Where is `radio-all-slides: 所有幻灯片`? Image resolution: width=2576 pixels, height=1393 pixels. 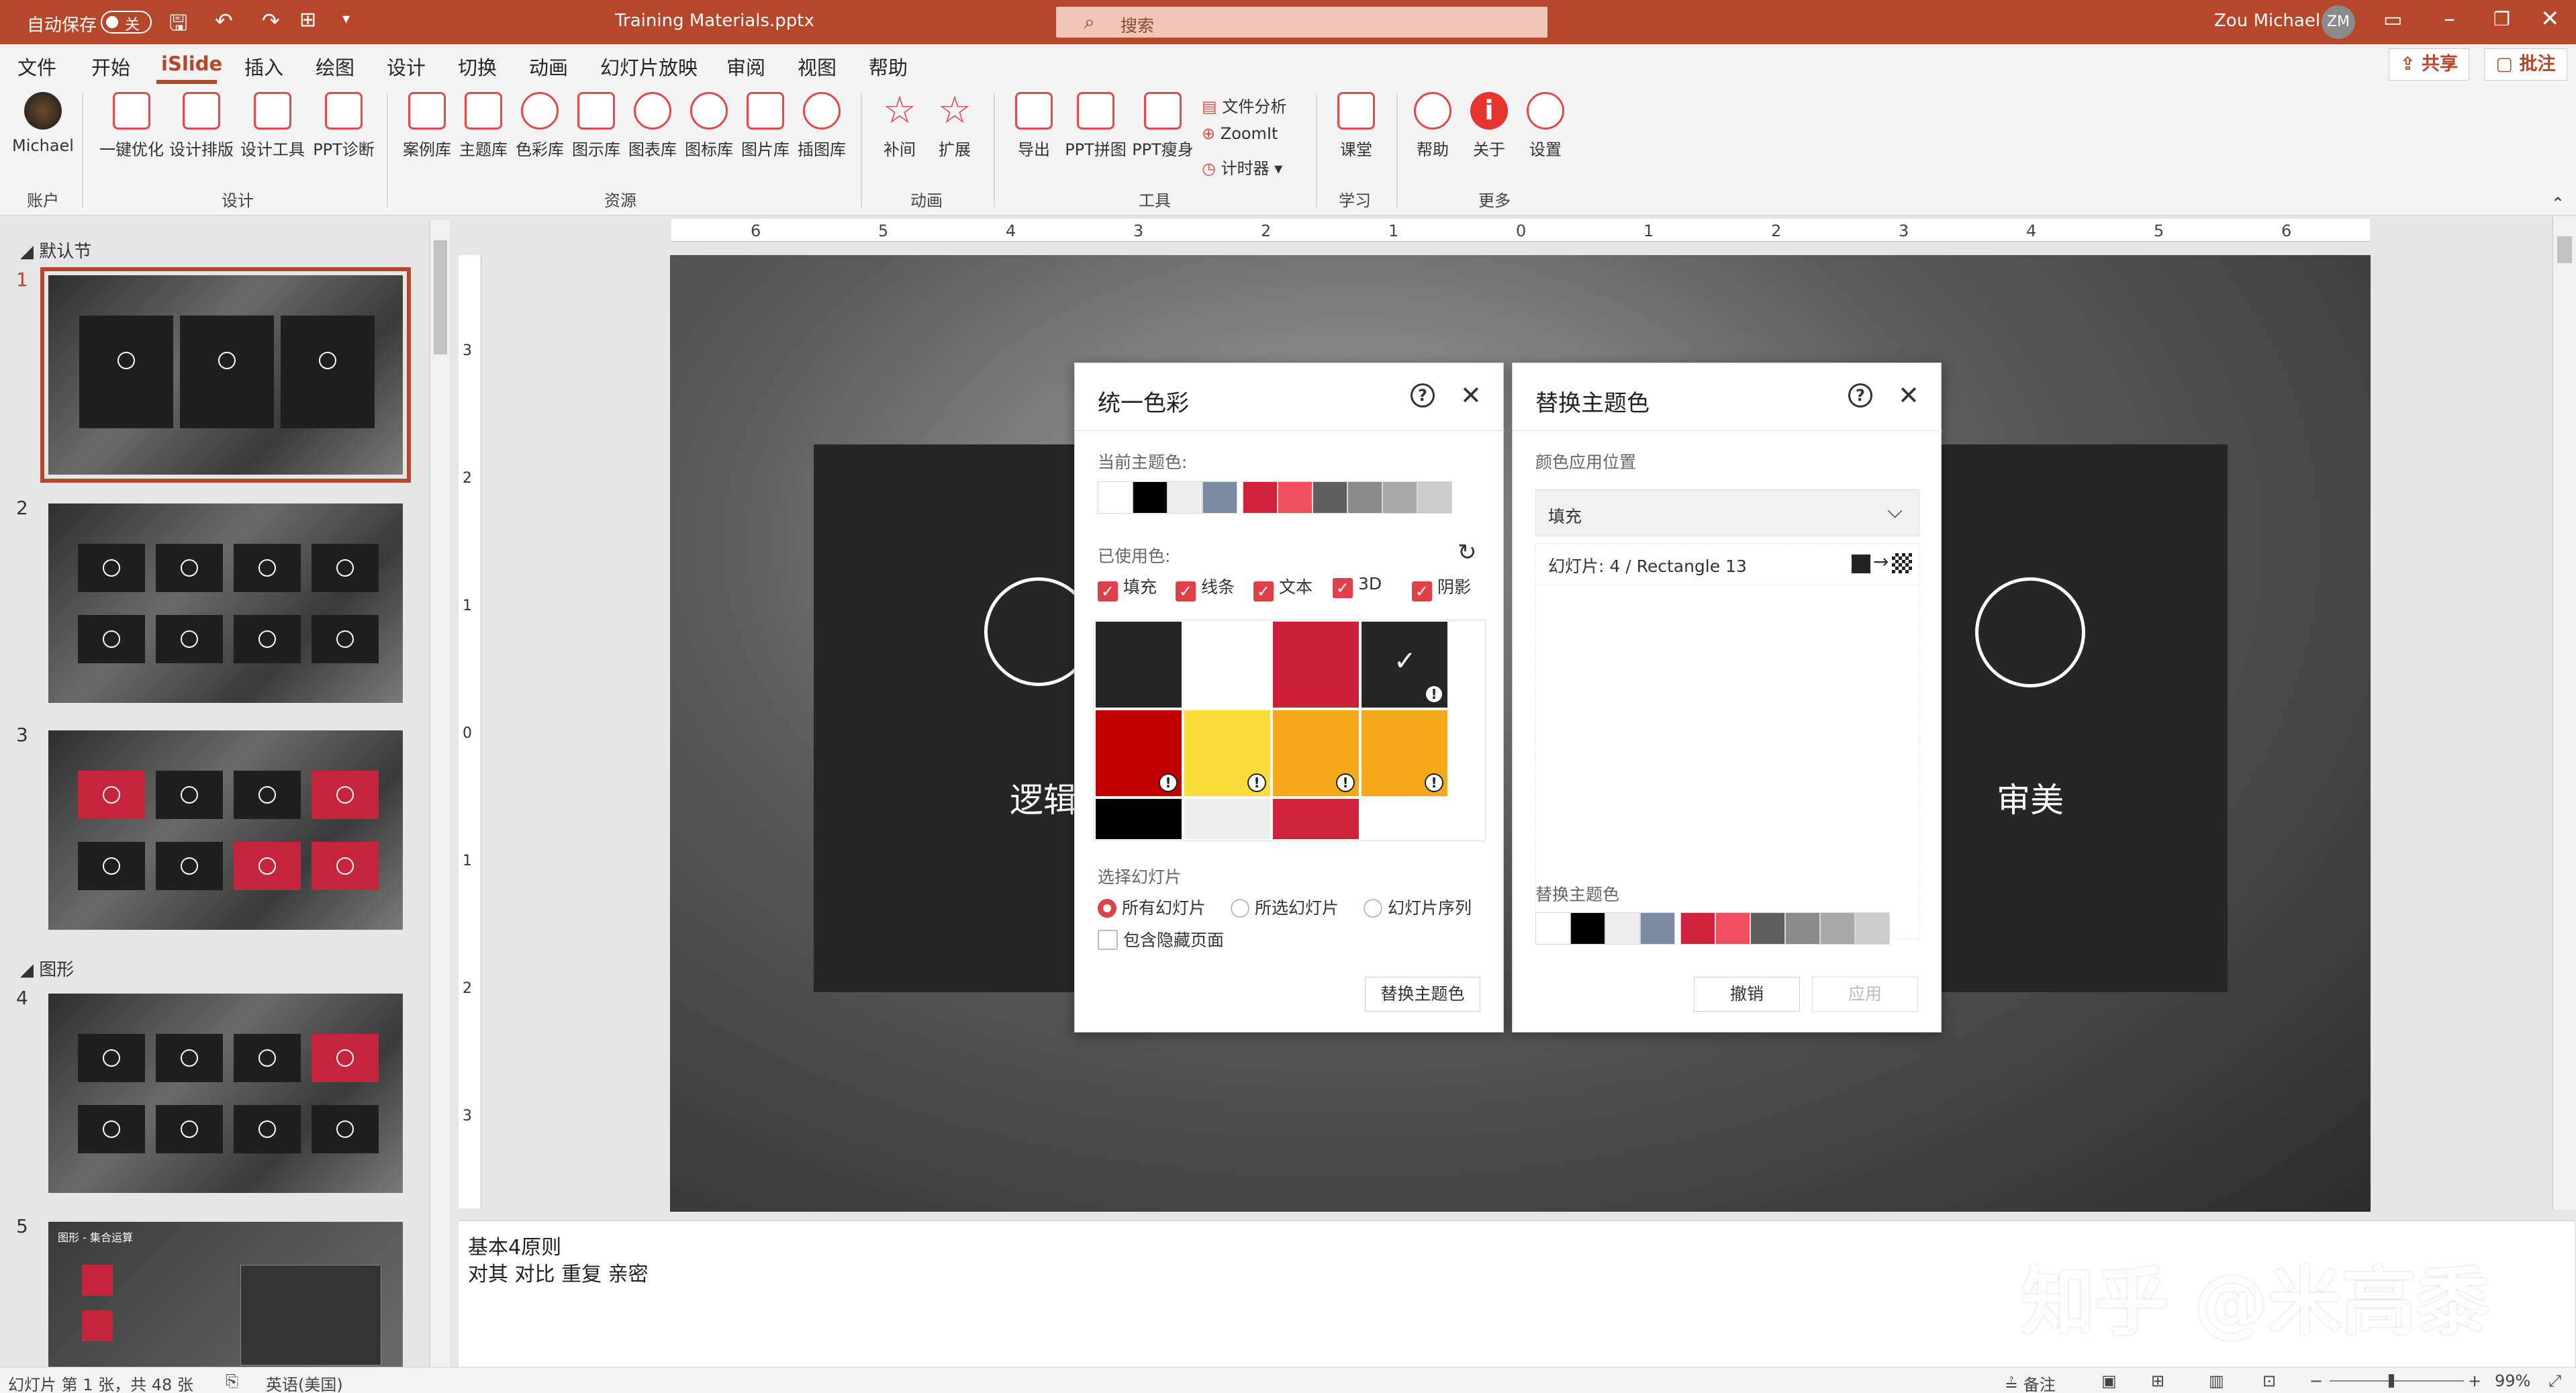
radio-all-slides: 所有幻灯片 is located at coordinates (1152, 907).